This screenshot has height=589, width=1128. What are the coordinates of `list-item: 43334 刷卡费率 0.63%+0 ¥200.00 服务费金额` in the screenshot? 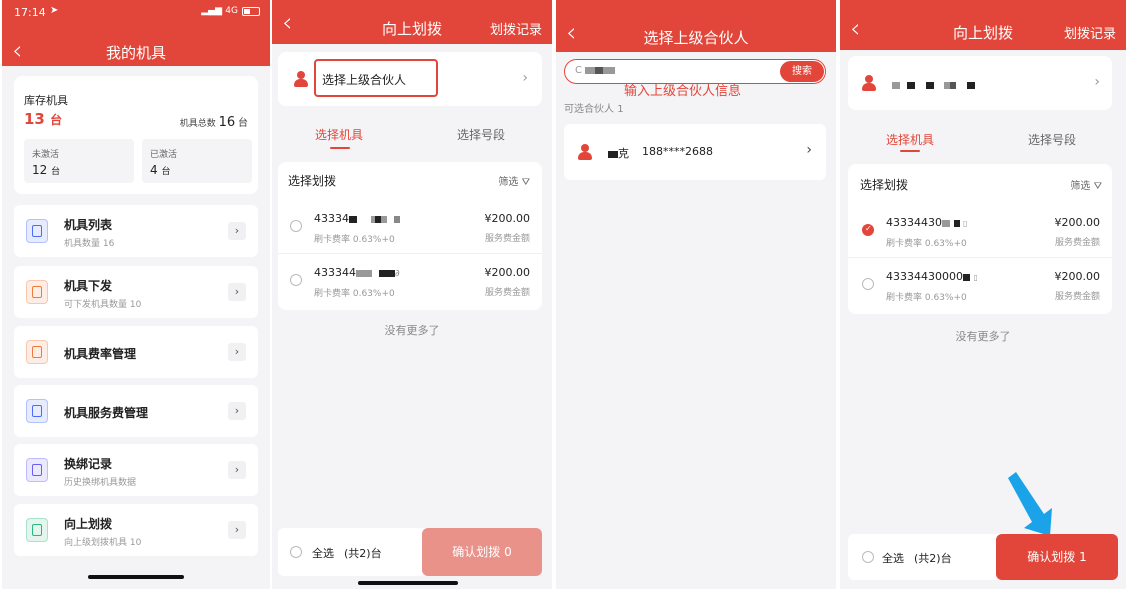 It's located at (410, 228).